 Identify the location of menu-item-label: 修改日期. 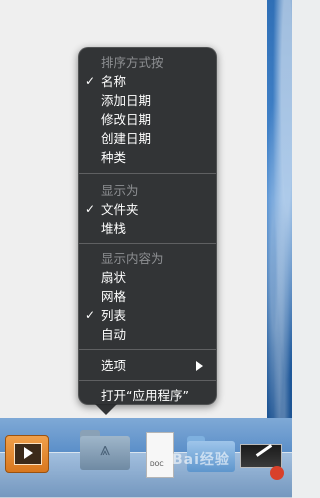
(126, 119).